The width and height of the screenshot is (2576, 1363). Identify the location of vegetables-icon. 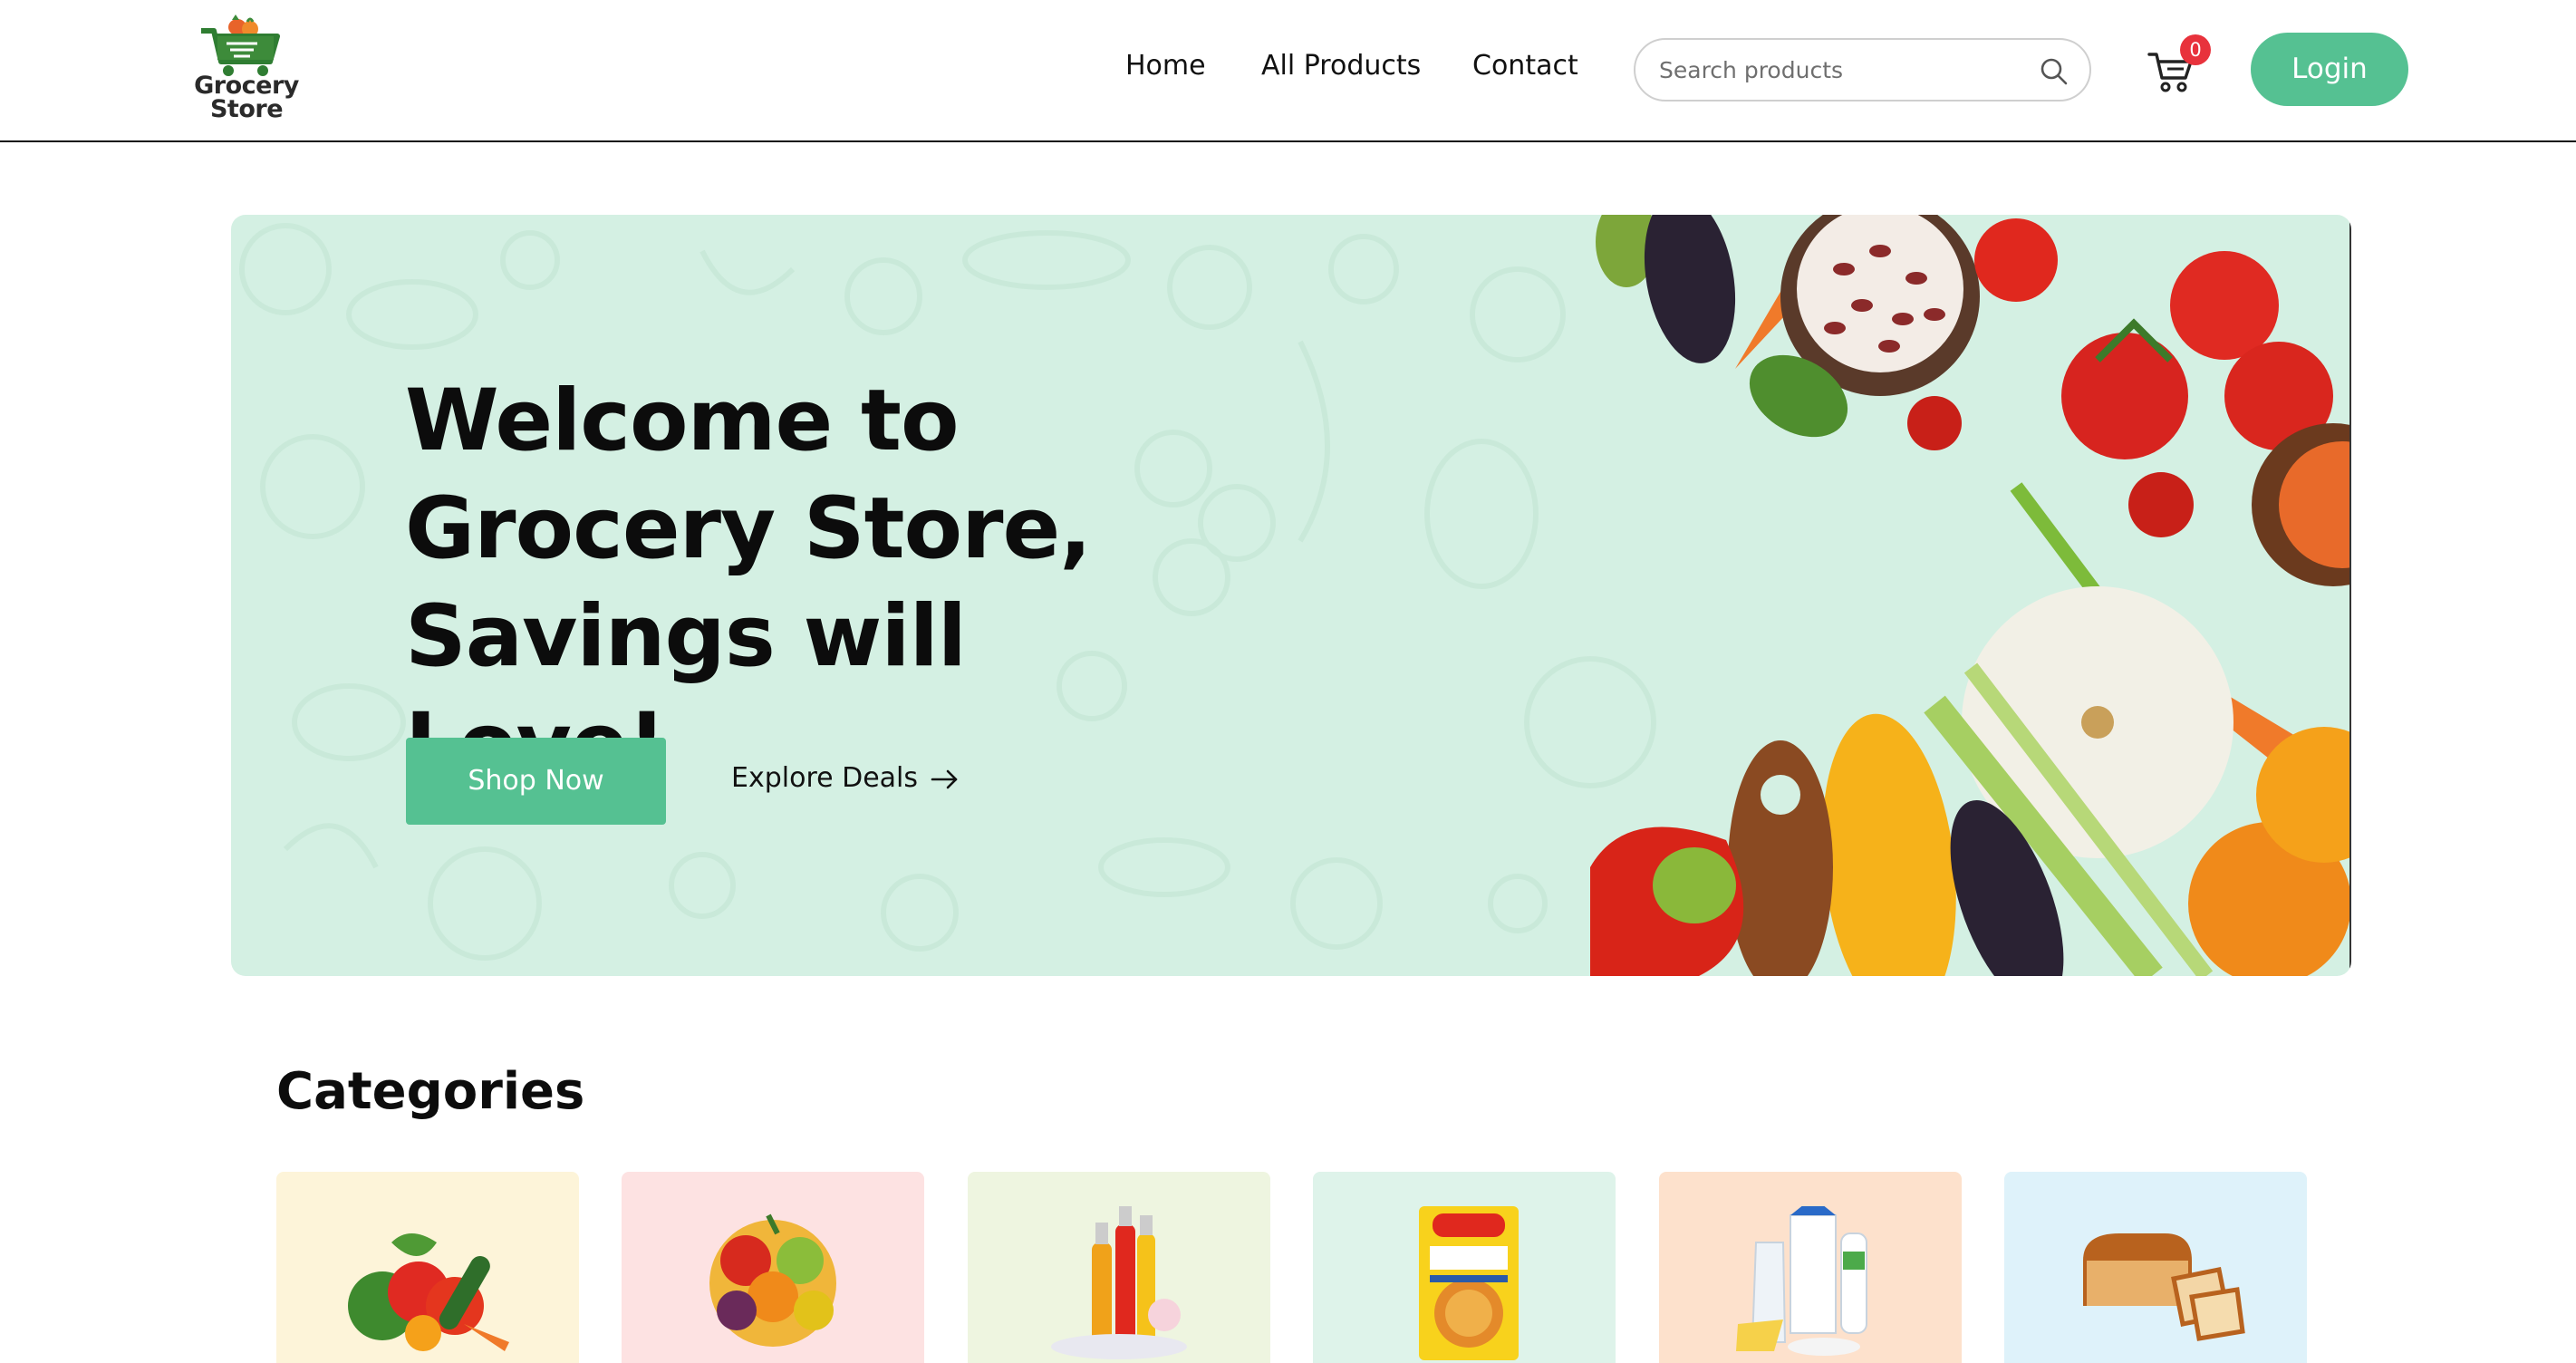
(428, 1292).